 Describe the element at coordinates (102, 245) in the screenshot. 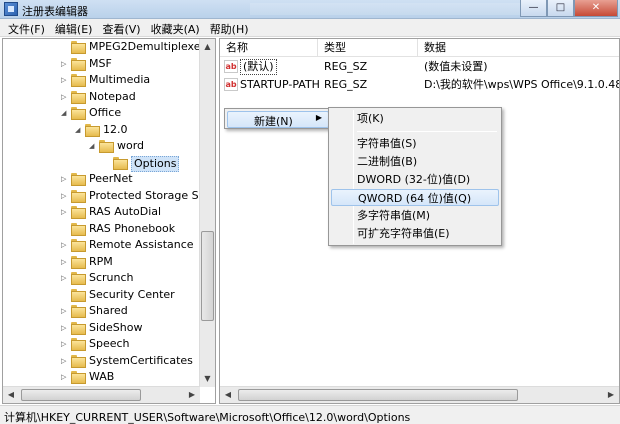

I see `tree-item: ▷ Remote Assistance` at that location.